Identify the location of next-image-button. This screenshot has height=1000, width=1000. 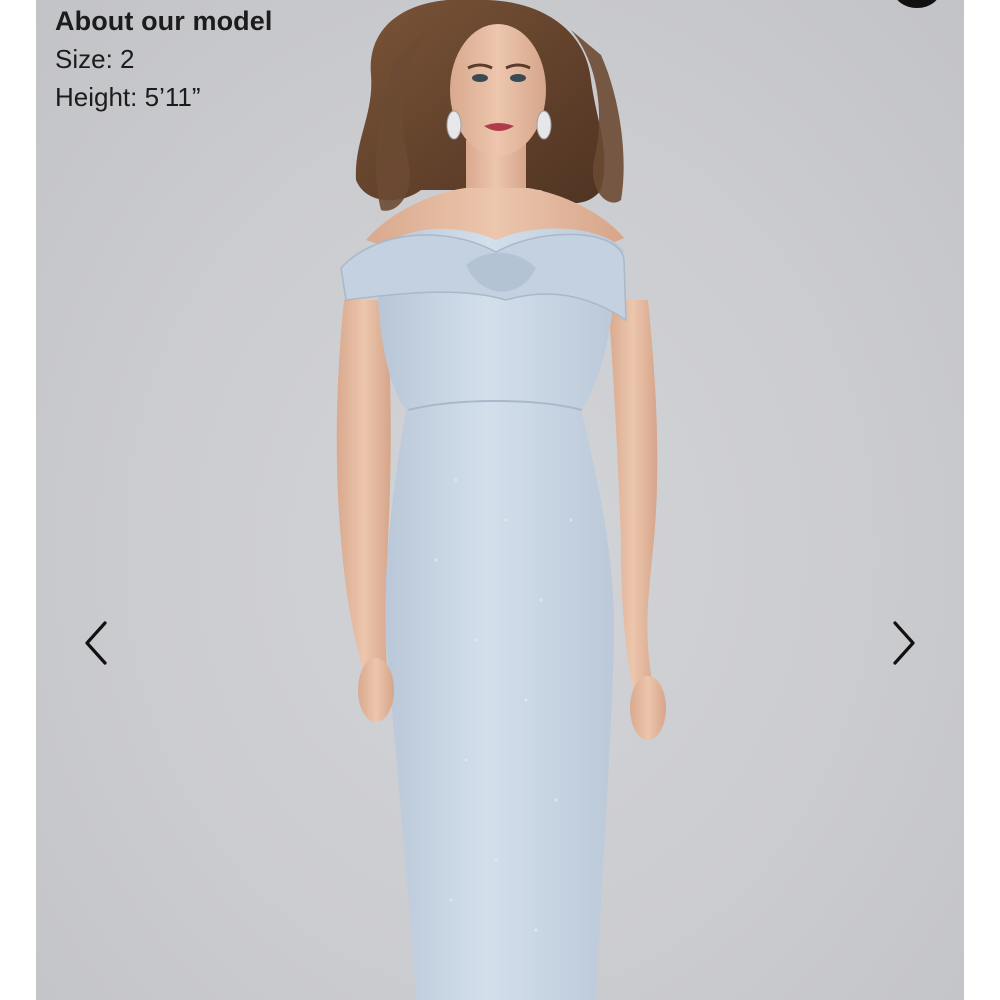
(904, 643).